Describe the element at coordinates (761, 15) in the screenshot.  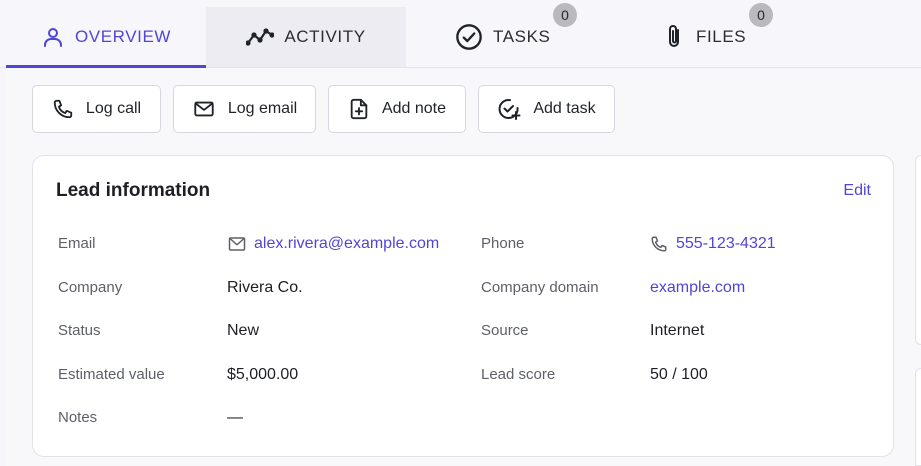
I see `files-count-badge: 0` at that location.